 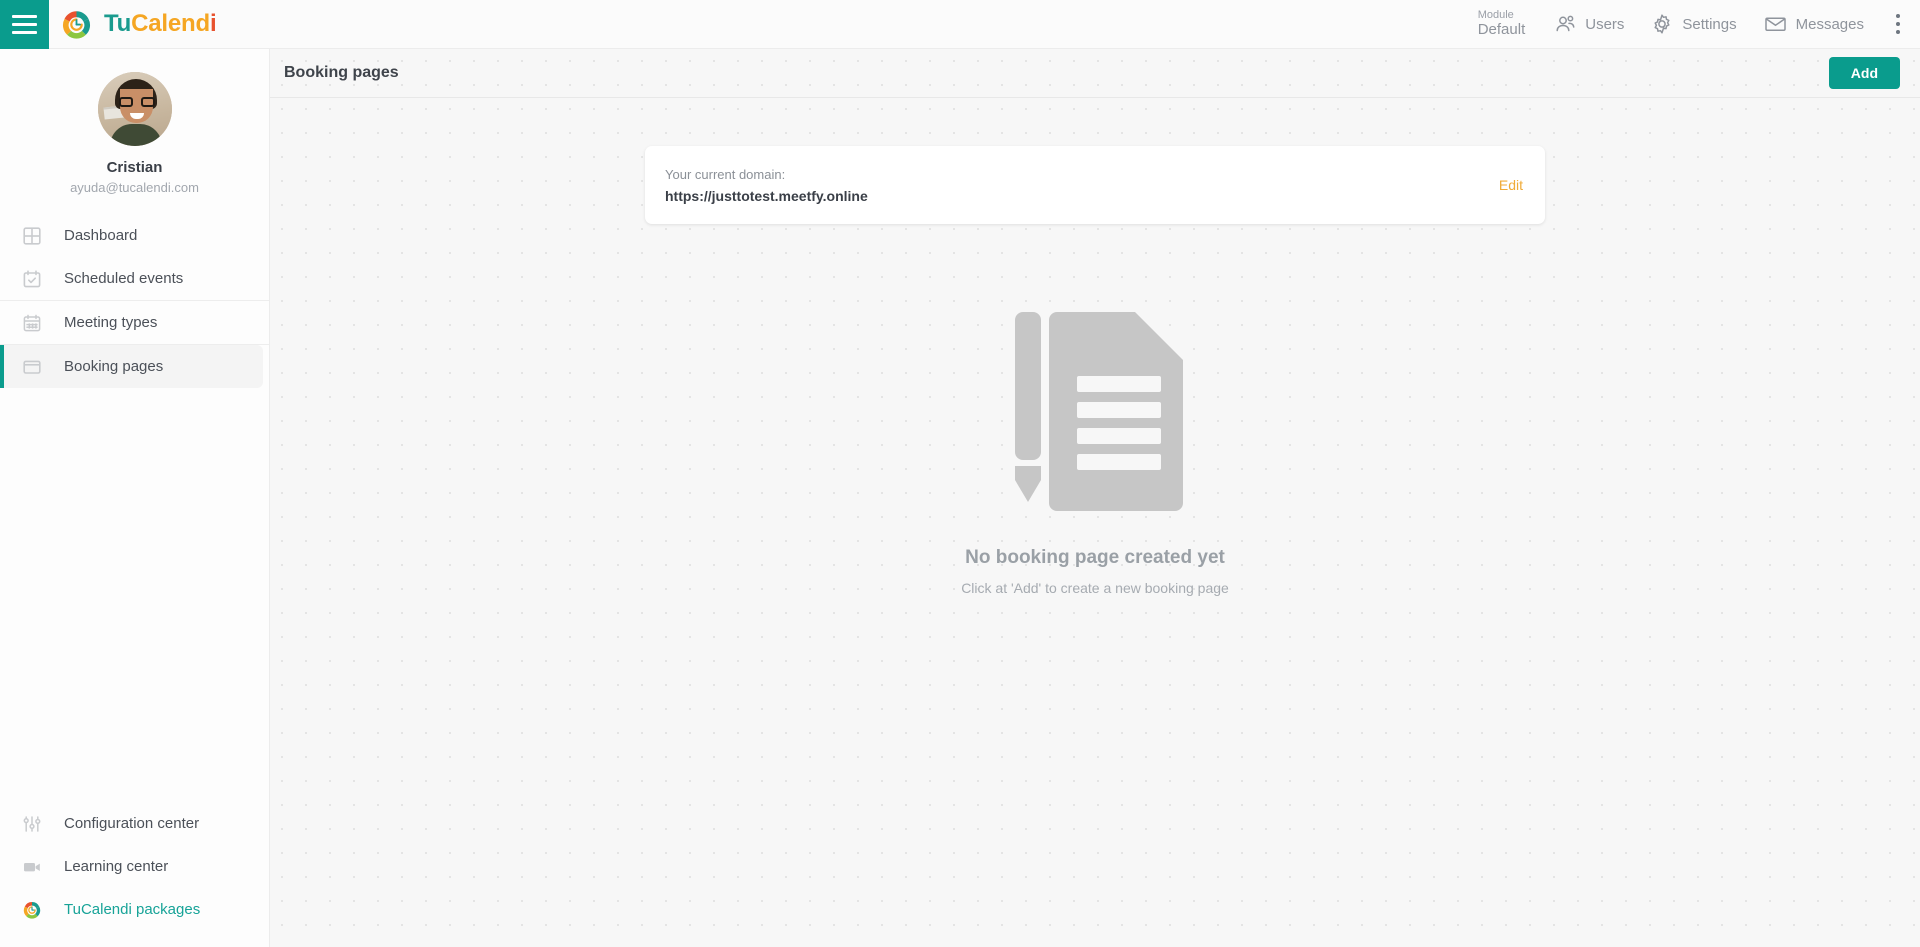 I want to click on sidebar-group: Booking pages, so click(x=134, y=366).